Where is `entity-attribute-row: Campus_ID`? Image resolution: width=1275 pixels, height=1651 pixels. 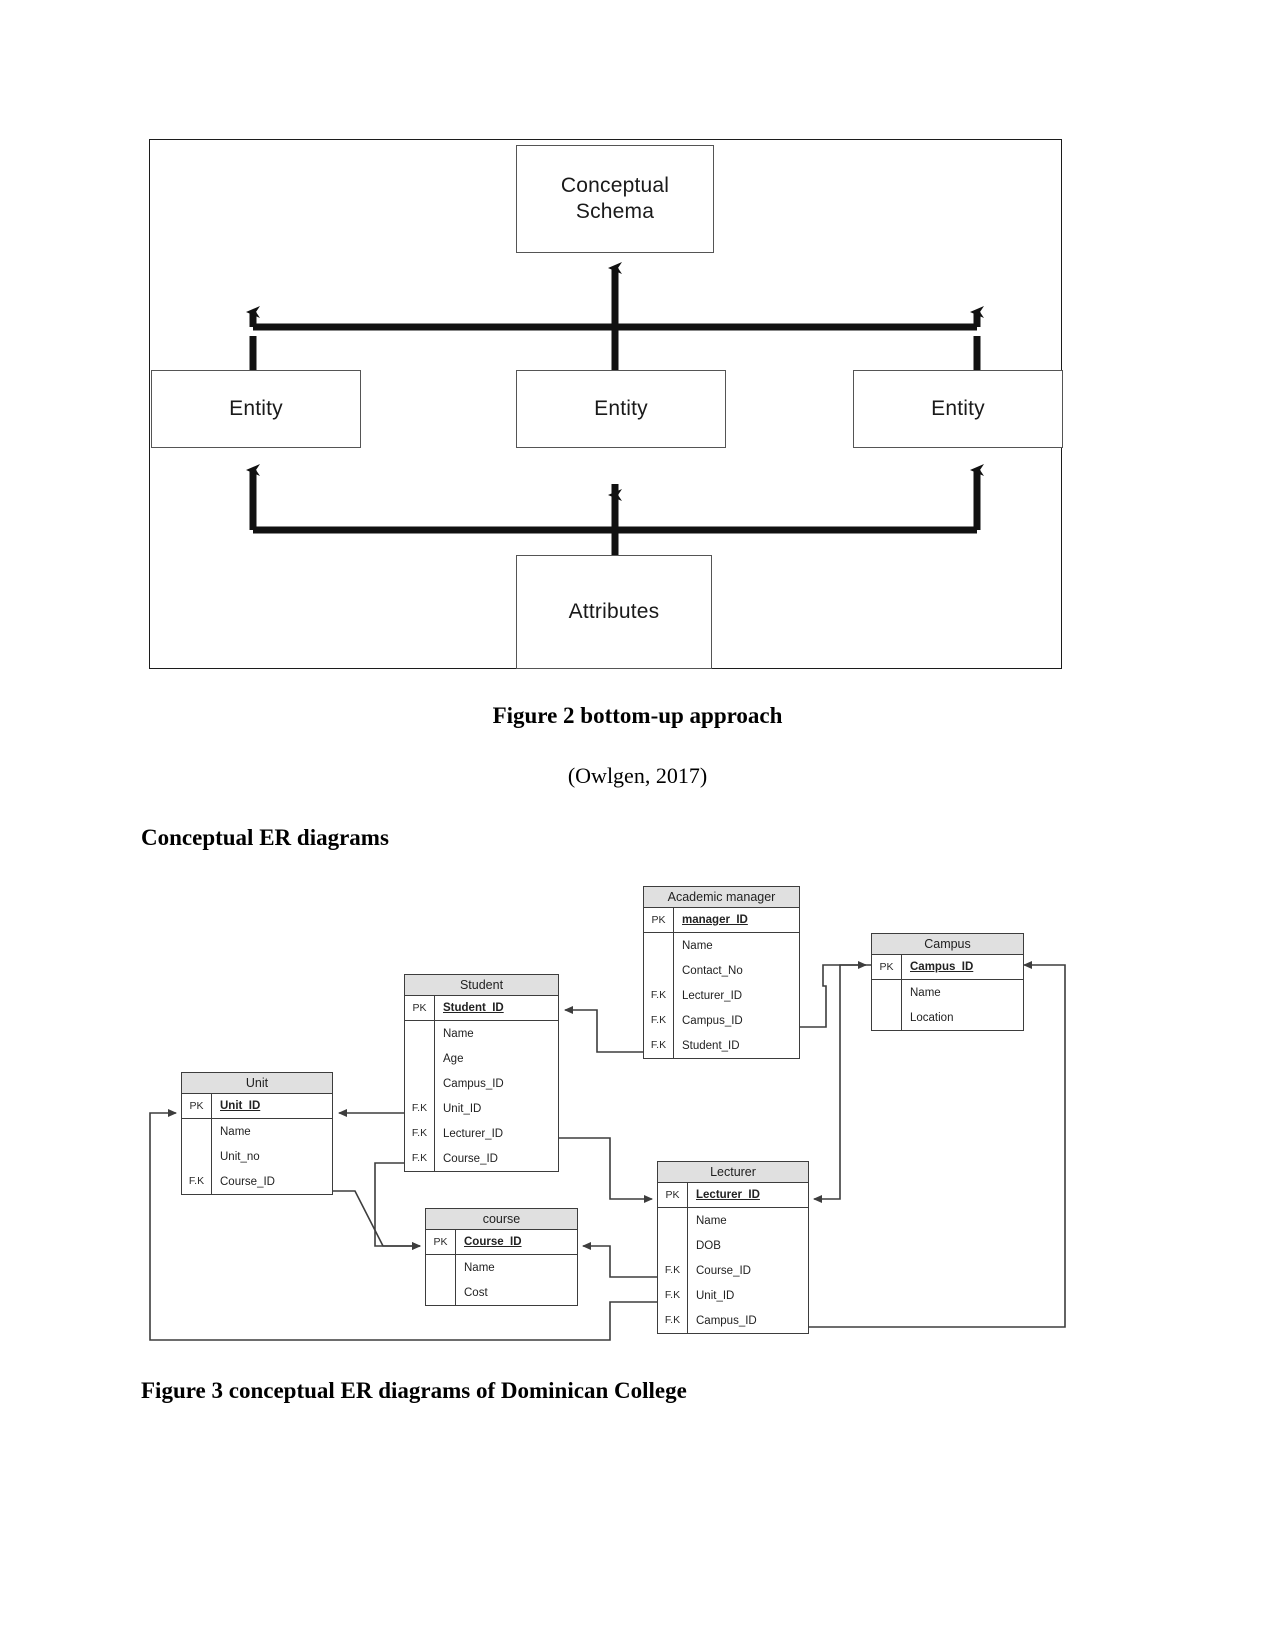 entity-attribute-row: Campus_ID is located at coordinates (481, 1083).